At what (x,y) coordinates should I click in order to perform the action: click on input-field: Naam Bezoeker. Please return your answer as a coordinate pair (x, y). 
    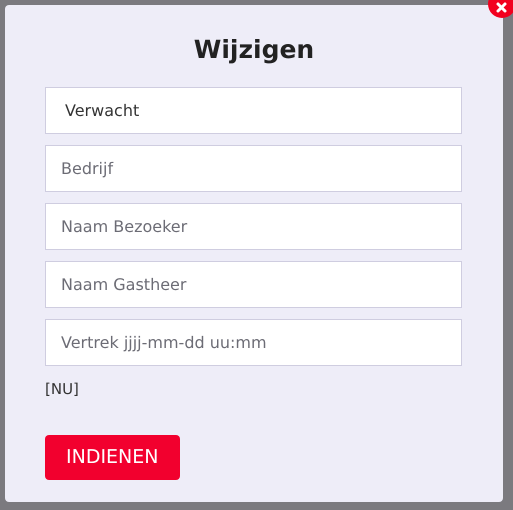
    Looking at the image, I should click on (253, 226).